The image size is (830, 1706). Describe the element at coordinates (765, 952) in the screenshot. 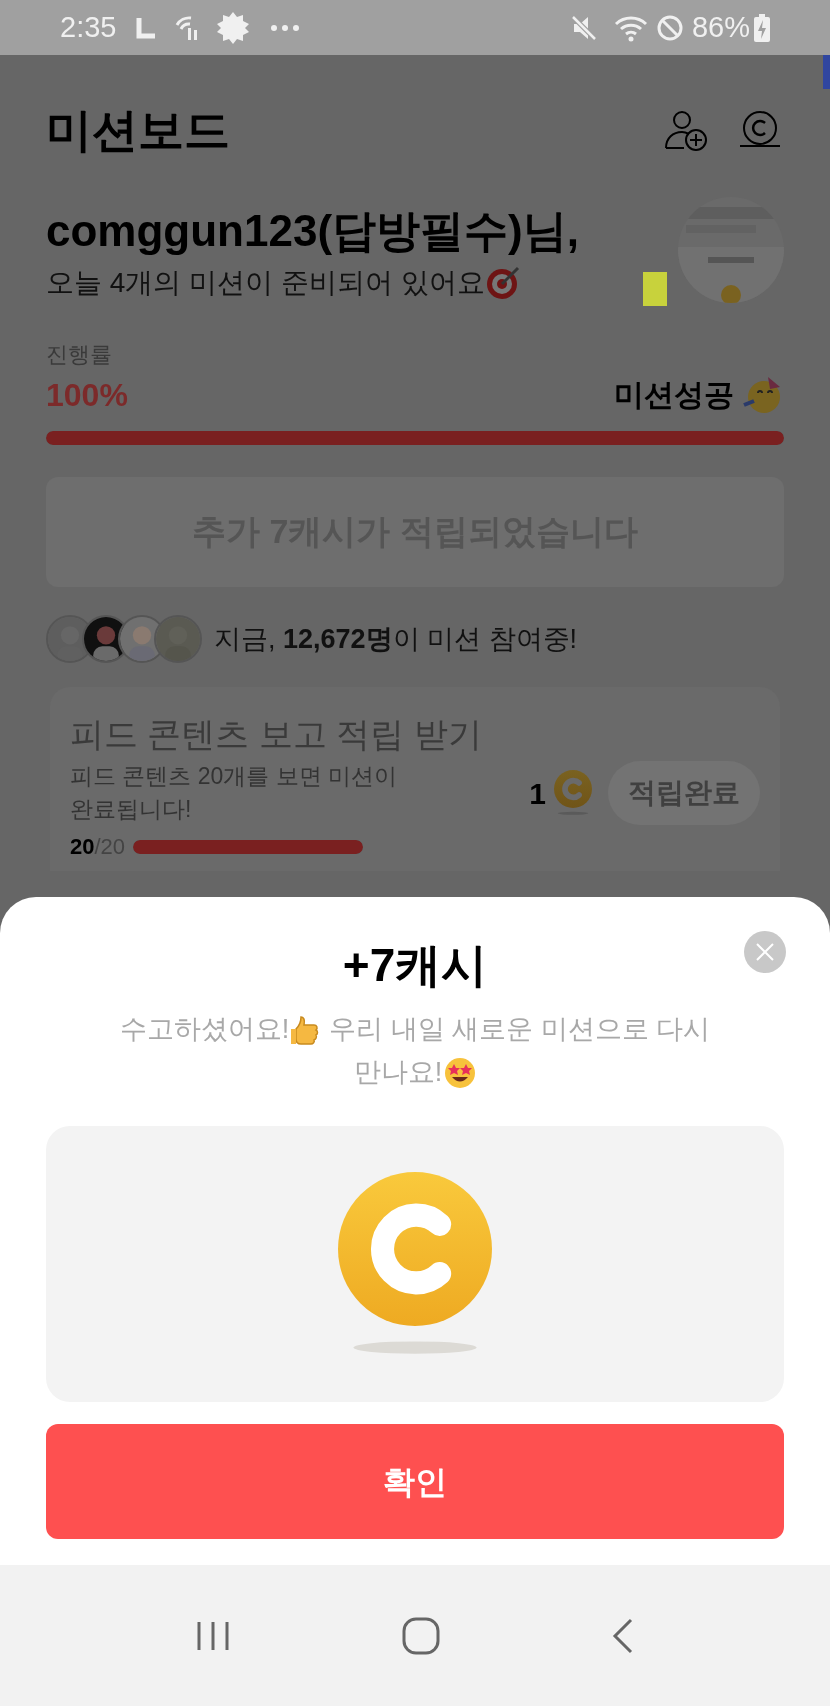

I see `close-icon` at that location.